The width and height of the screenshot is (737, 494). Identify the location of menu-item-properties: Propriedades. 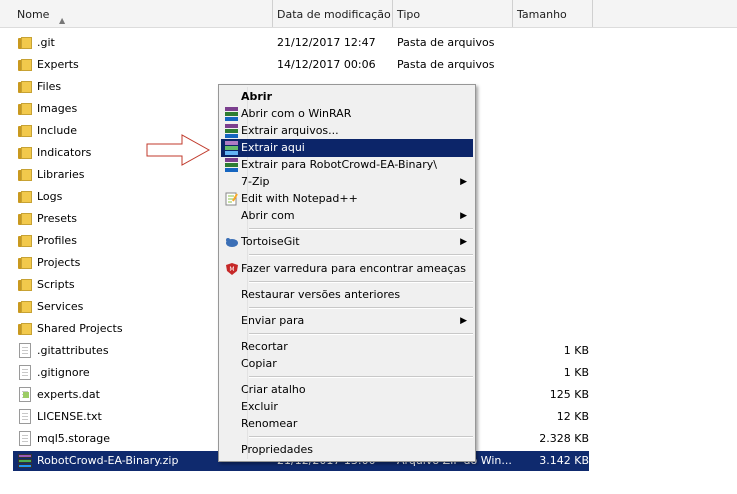
(347, 450).